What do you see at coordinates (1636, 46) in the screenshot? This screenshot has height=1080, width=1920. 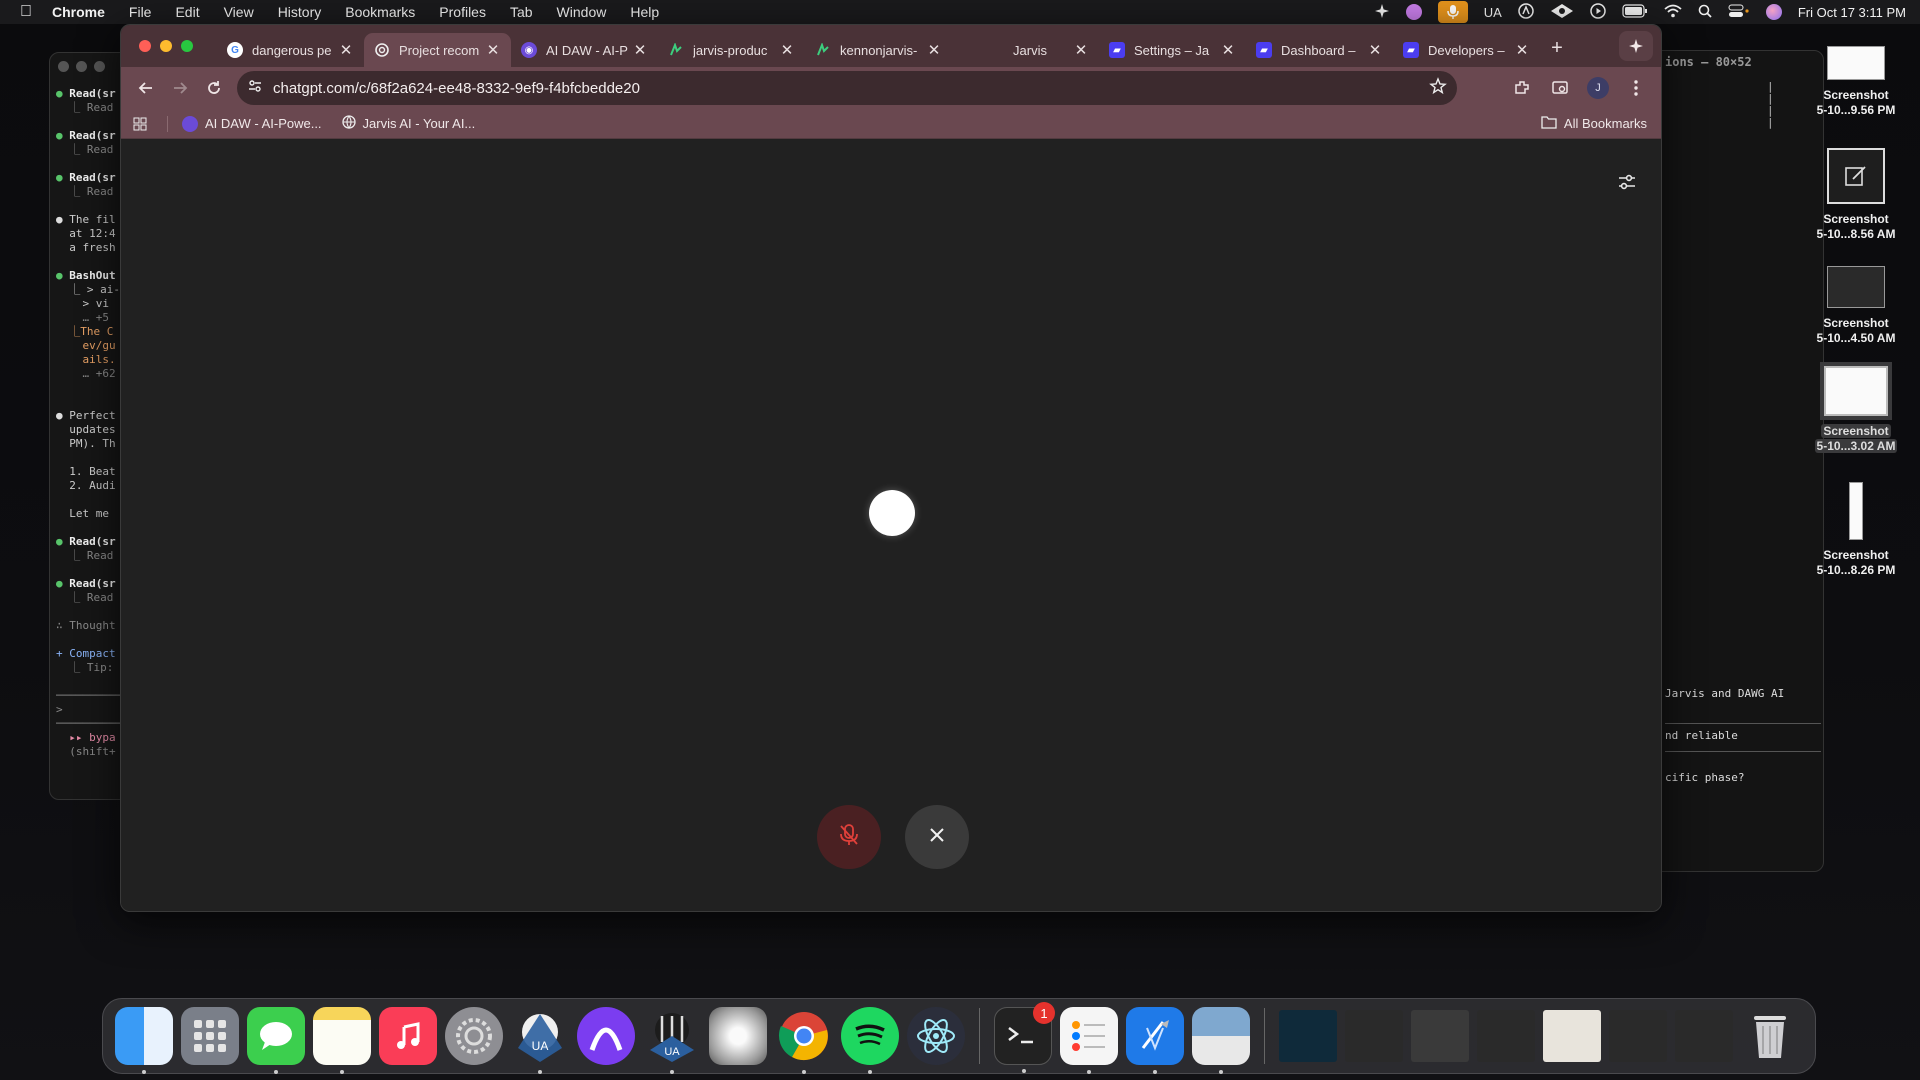 I see `gemini-sparkle-button` at bounding box center [1636, 46].